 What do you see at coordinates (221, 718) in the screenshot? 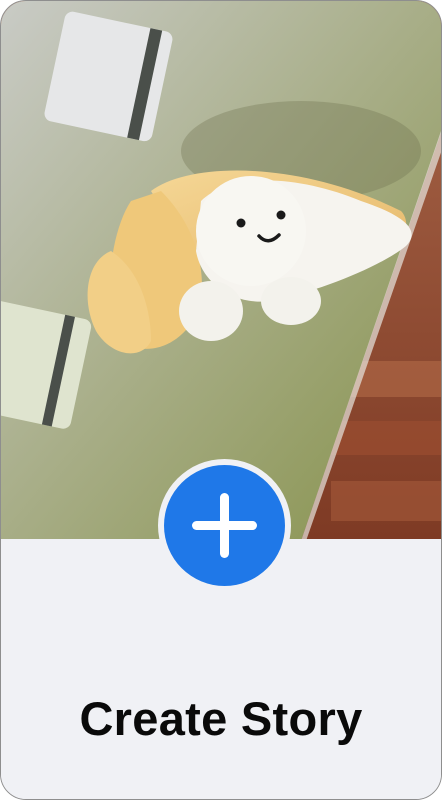
I see `create-story-label: Create Story` at bounding box center [221, 718].